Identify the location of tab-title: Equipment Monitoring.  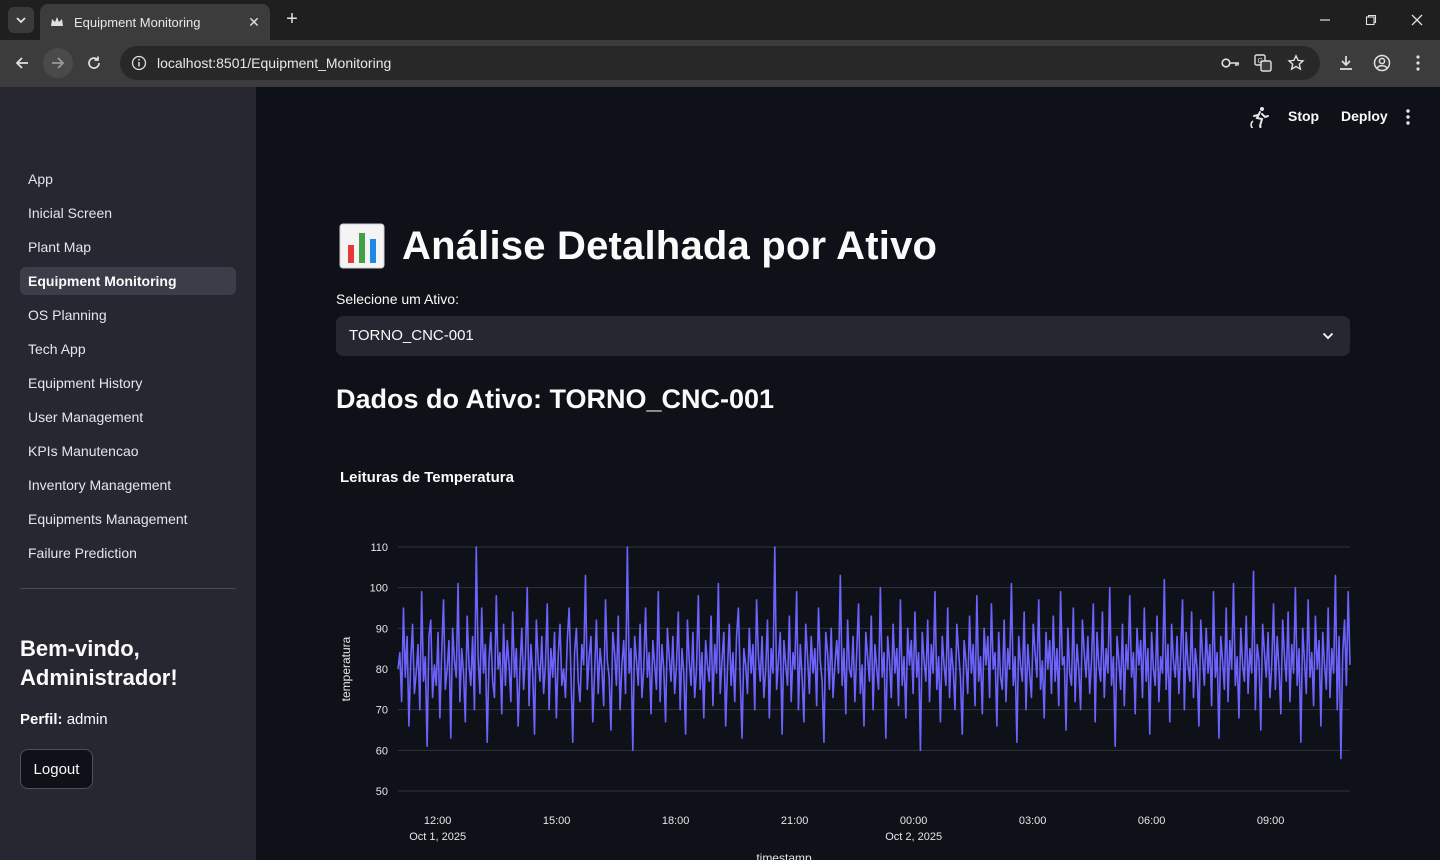
(137, 22).